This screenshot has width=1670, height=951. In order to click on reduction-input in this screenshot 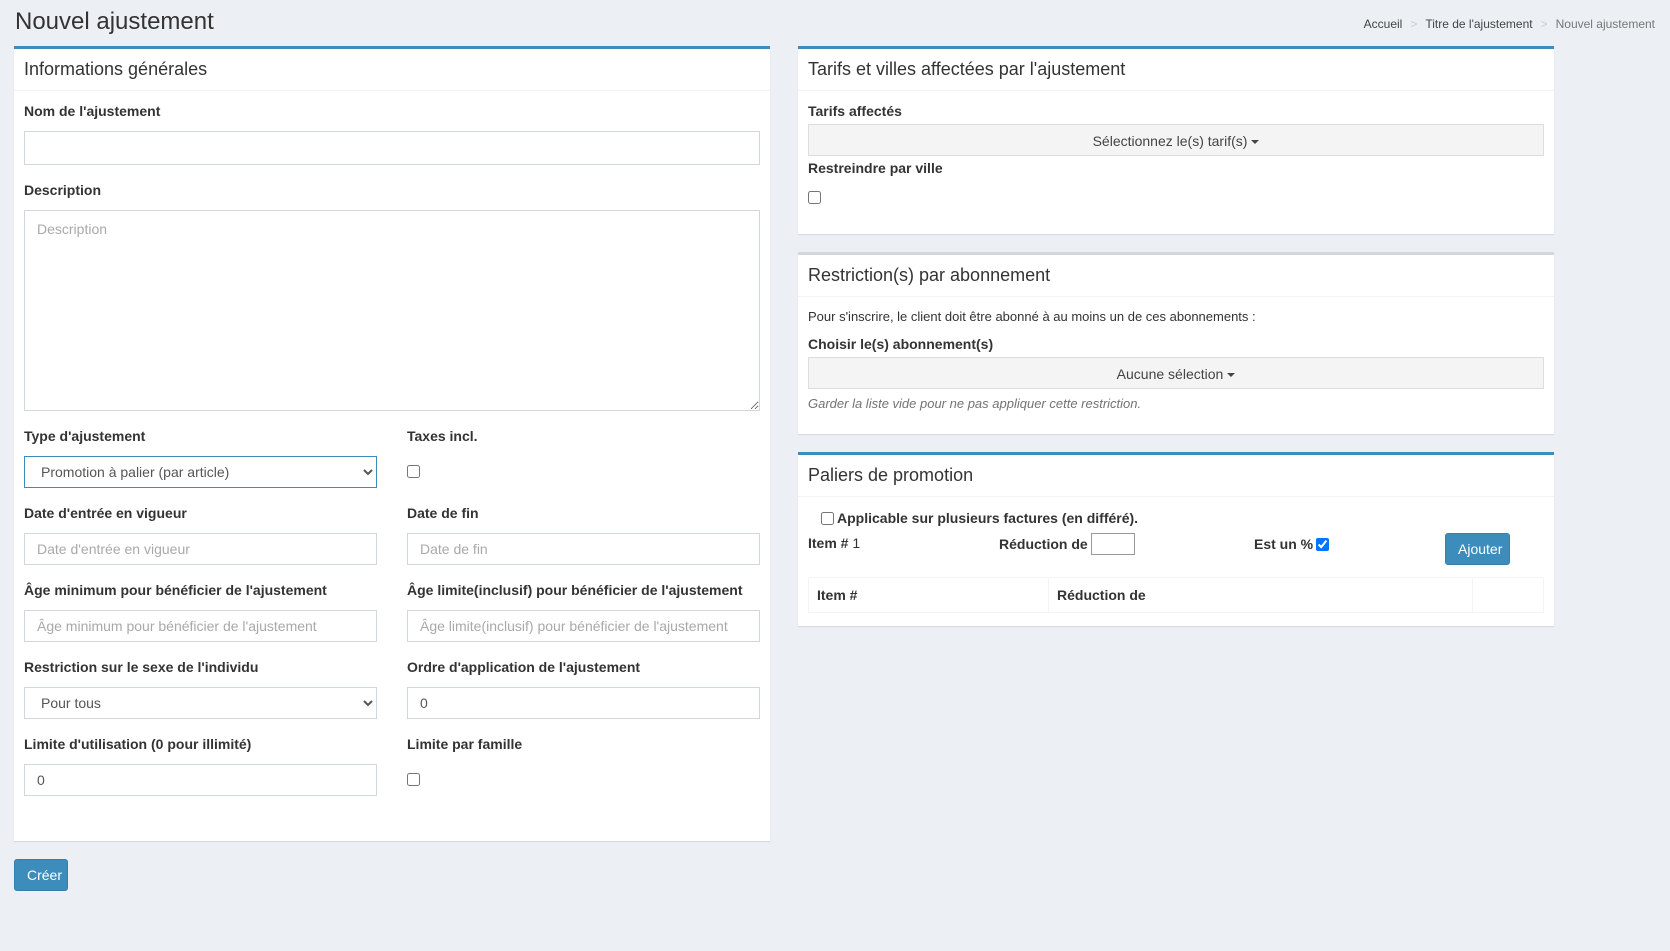, I will do `click(1112, 544)`.